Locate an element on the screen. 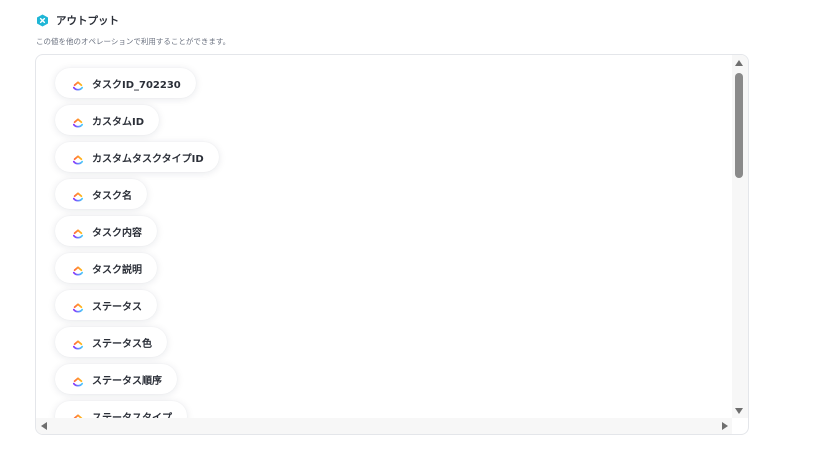 Image resolution: width=819 pixels, height=457 pixels. output-item-label: タスク名 is located at coordinates (112, 196).